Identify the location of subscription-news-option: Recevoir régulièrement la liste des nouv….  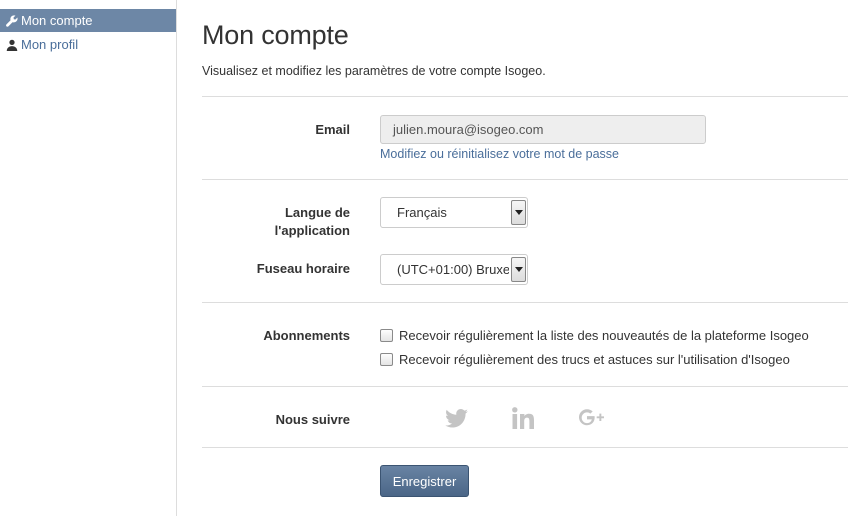
(594, 335).